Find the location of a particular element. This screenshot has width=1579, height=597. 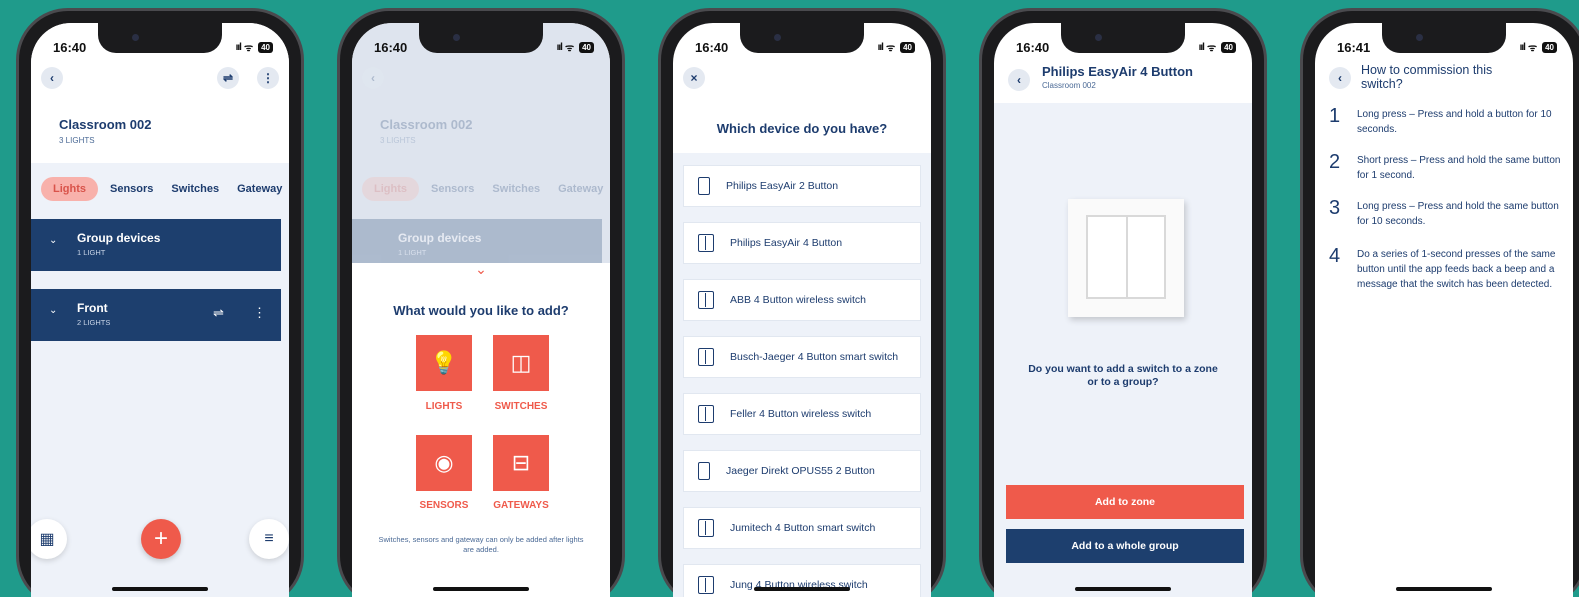

more-icon: ⋮ is located at coordinates (259, 313).